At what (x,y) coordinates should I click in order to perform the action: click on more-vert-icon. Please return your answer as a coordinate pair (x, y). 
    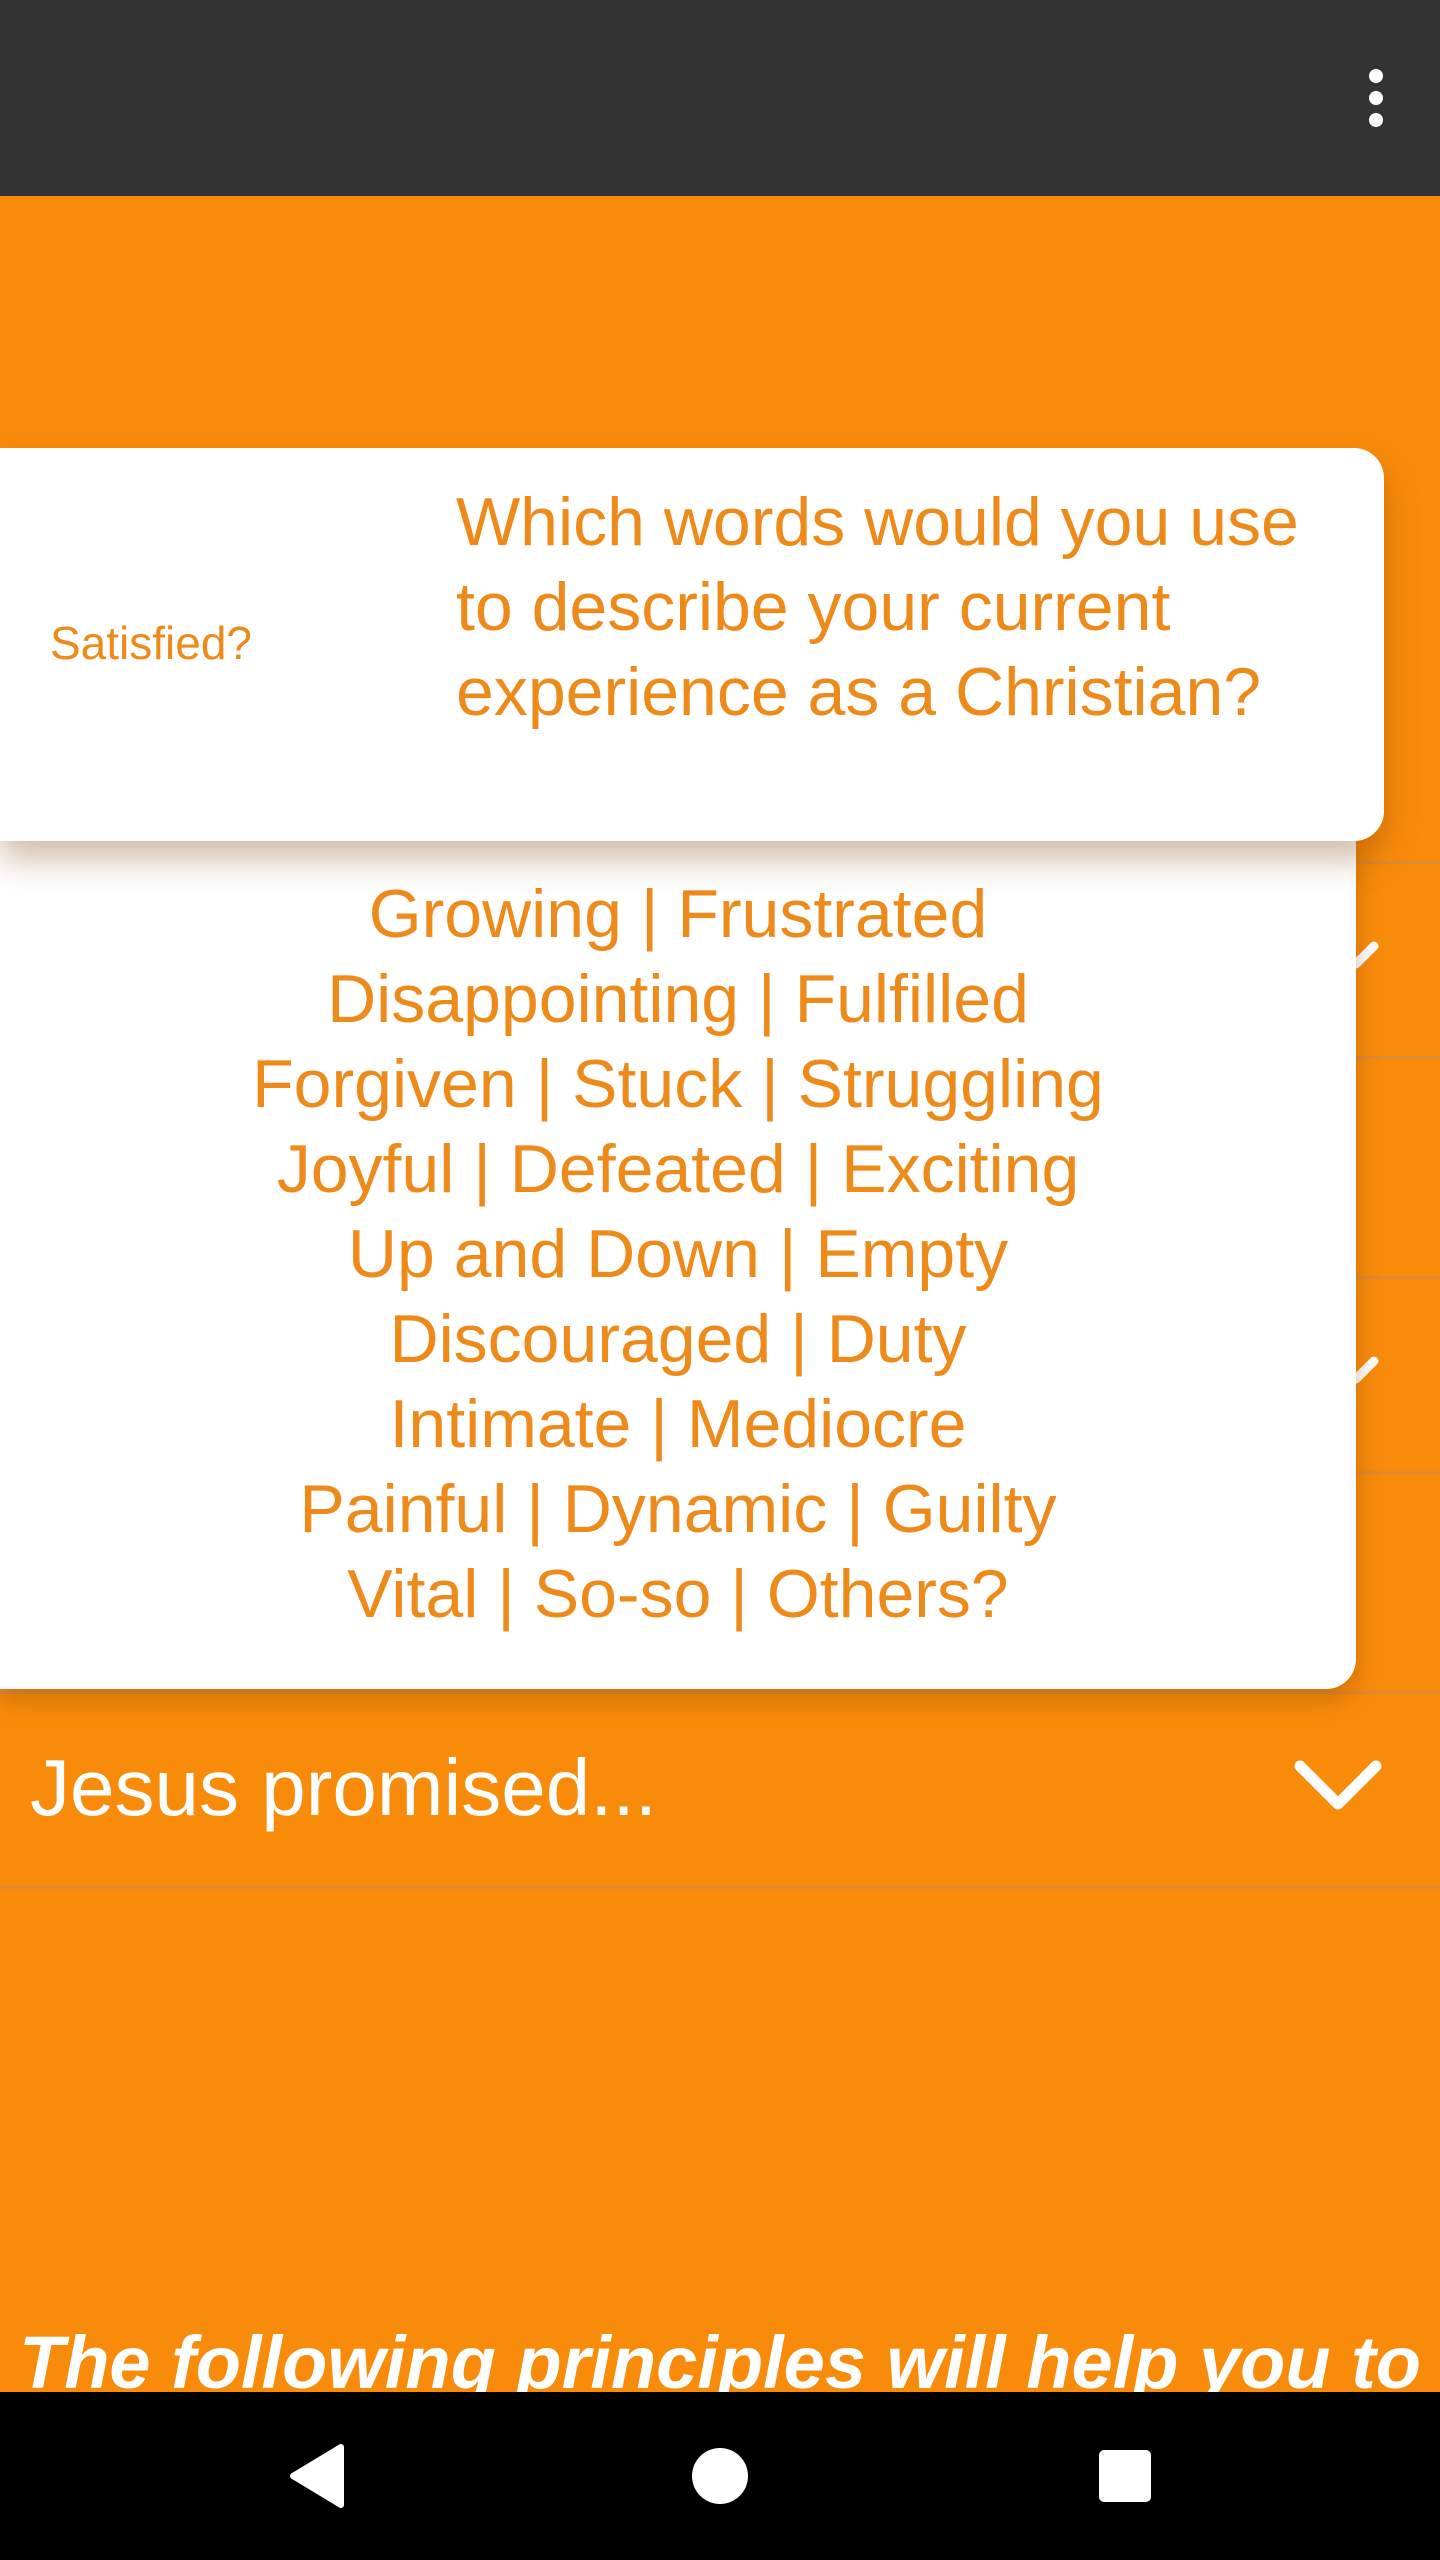
    Looking at the image, I should click on (1376, 98).